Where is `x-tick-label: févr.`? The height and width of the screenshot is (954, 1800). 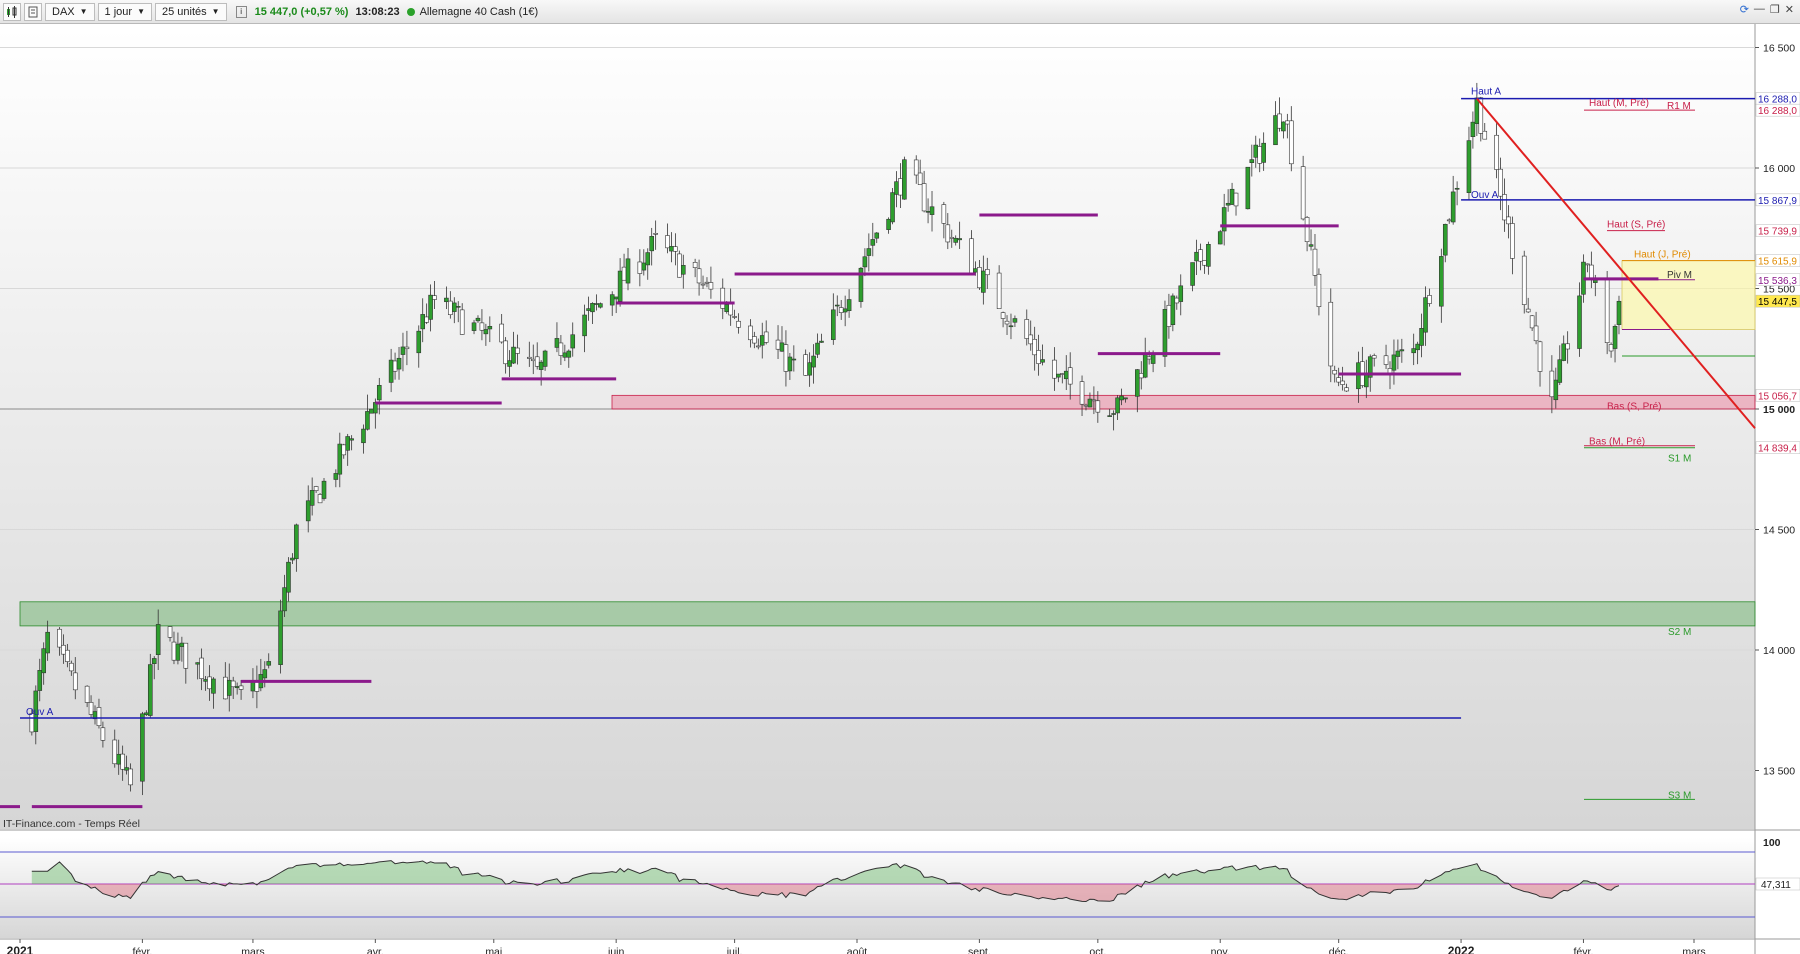 x-tick-label: févr. is located at coordinates (1584, 950).